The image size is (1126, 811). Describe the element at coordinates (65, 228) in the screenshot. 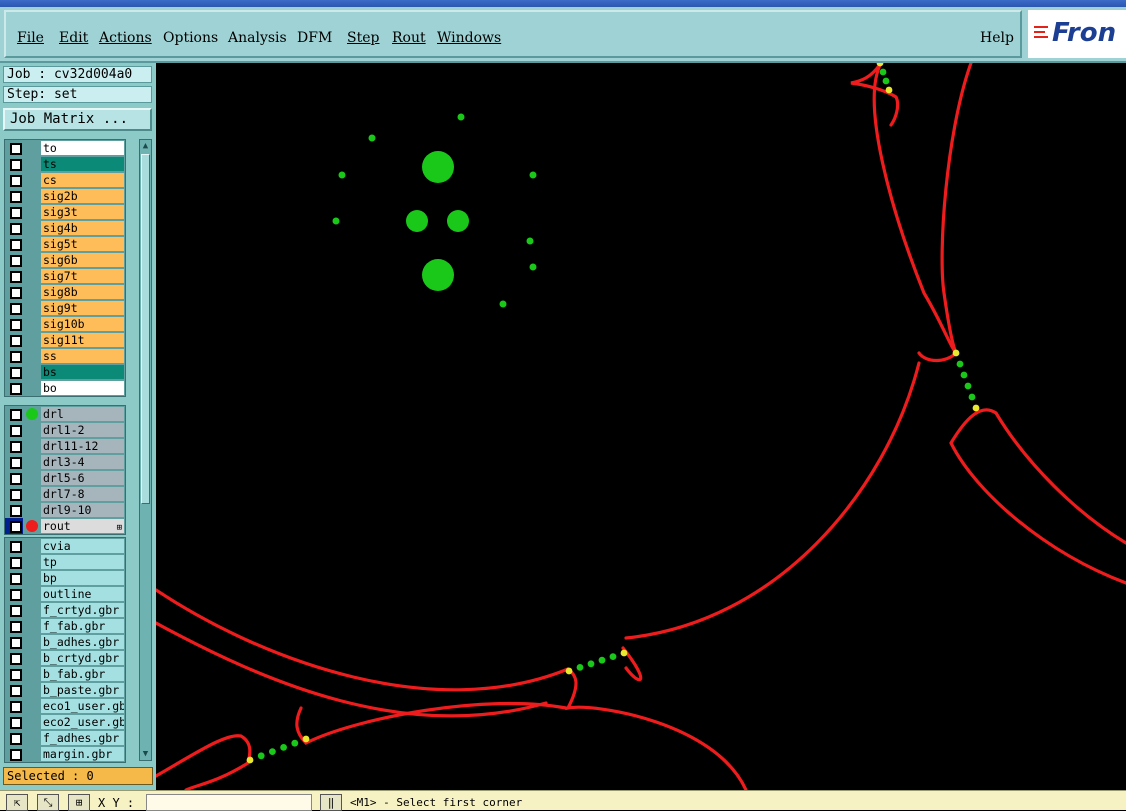

I see `layer-row-sig4b: sig4b` at that location.